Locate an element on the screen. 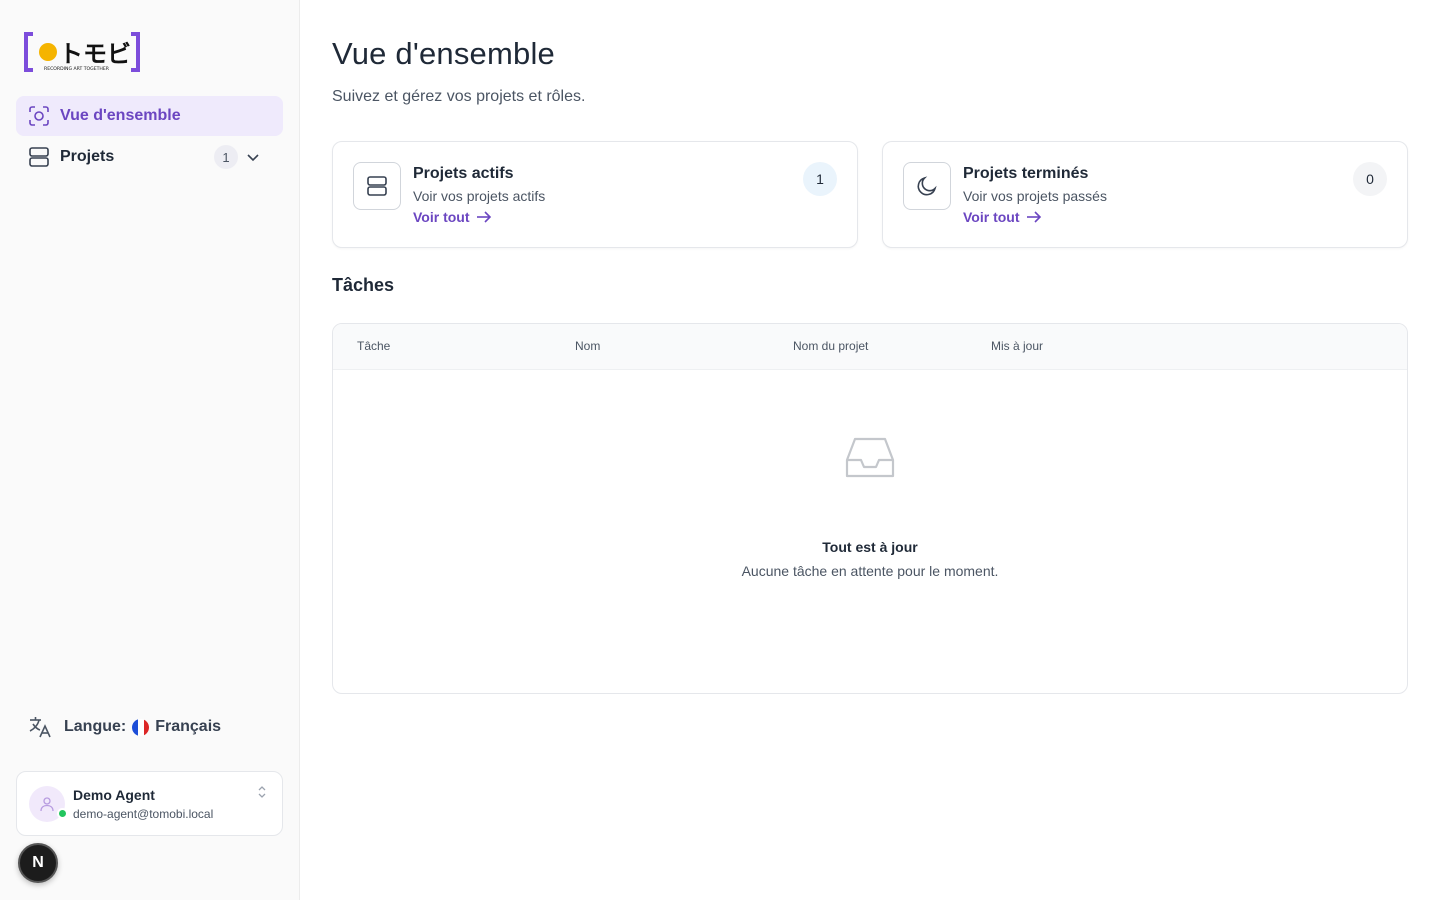  logo-tagline: RECORDING ART TOGETHER is located at coordinates (77, 69).